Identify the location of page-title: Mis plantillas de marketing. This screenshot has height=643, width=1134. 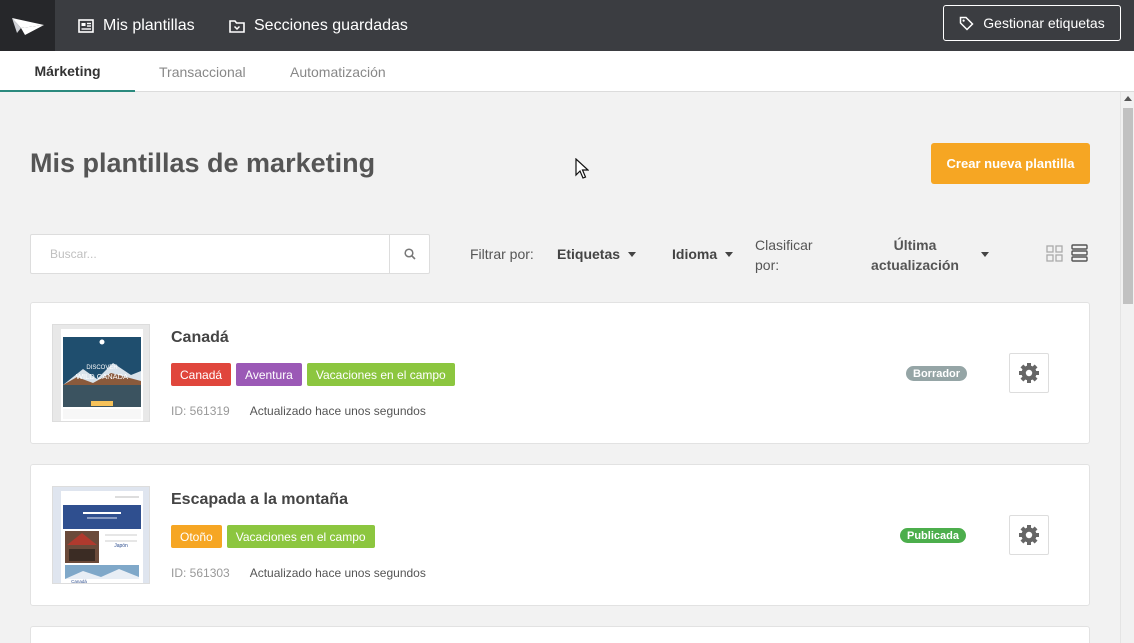
(203, 163).